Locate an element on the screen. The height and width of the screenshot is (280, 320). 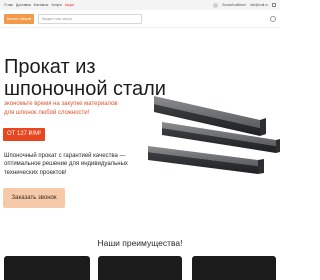
hero-description-line: технических проектов! is located at coordinates (35, 172).